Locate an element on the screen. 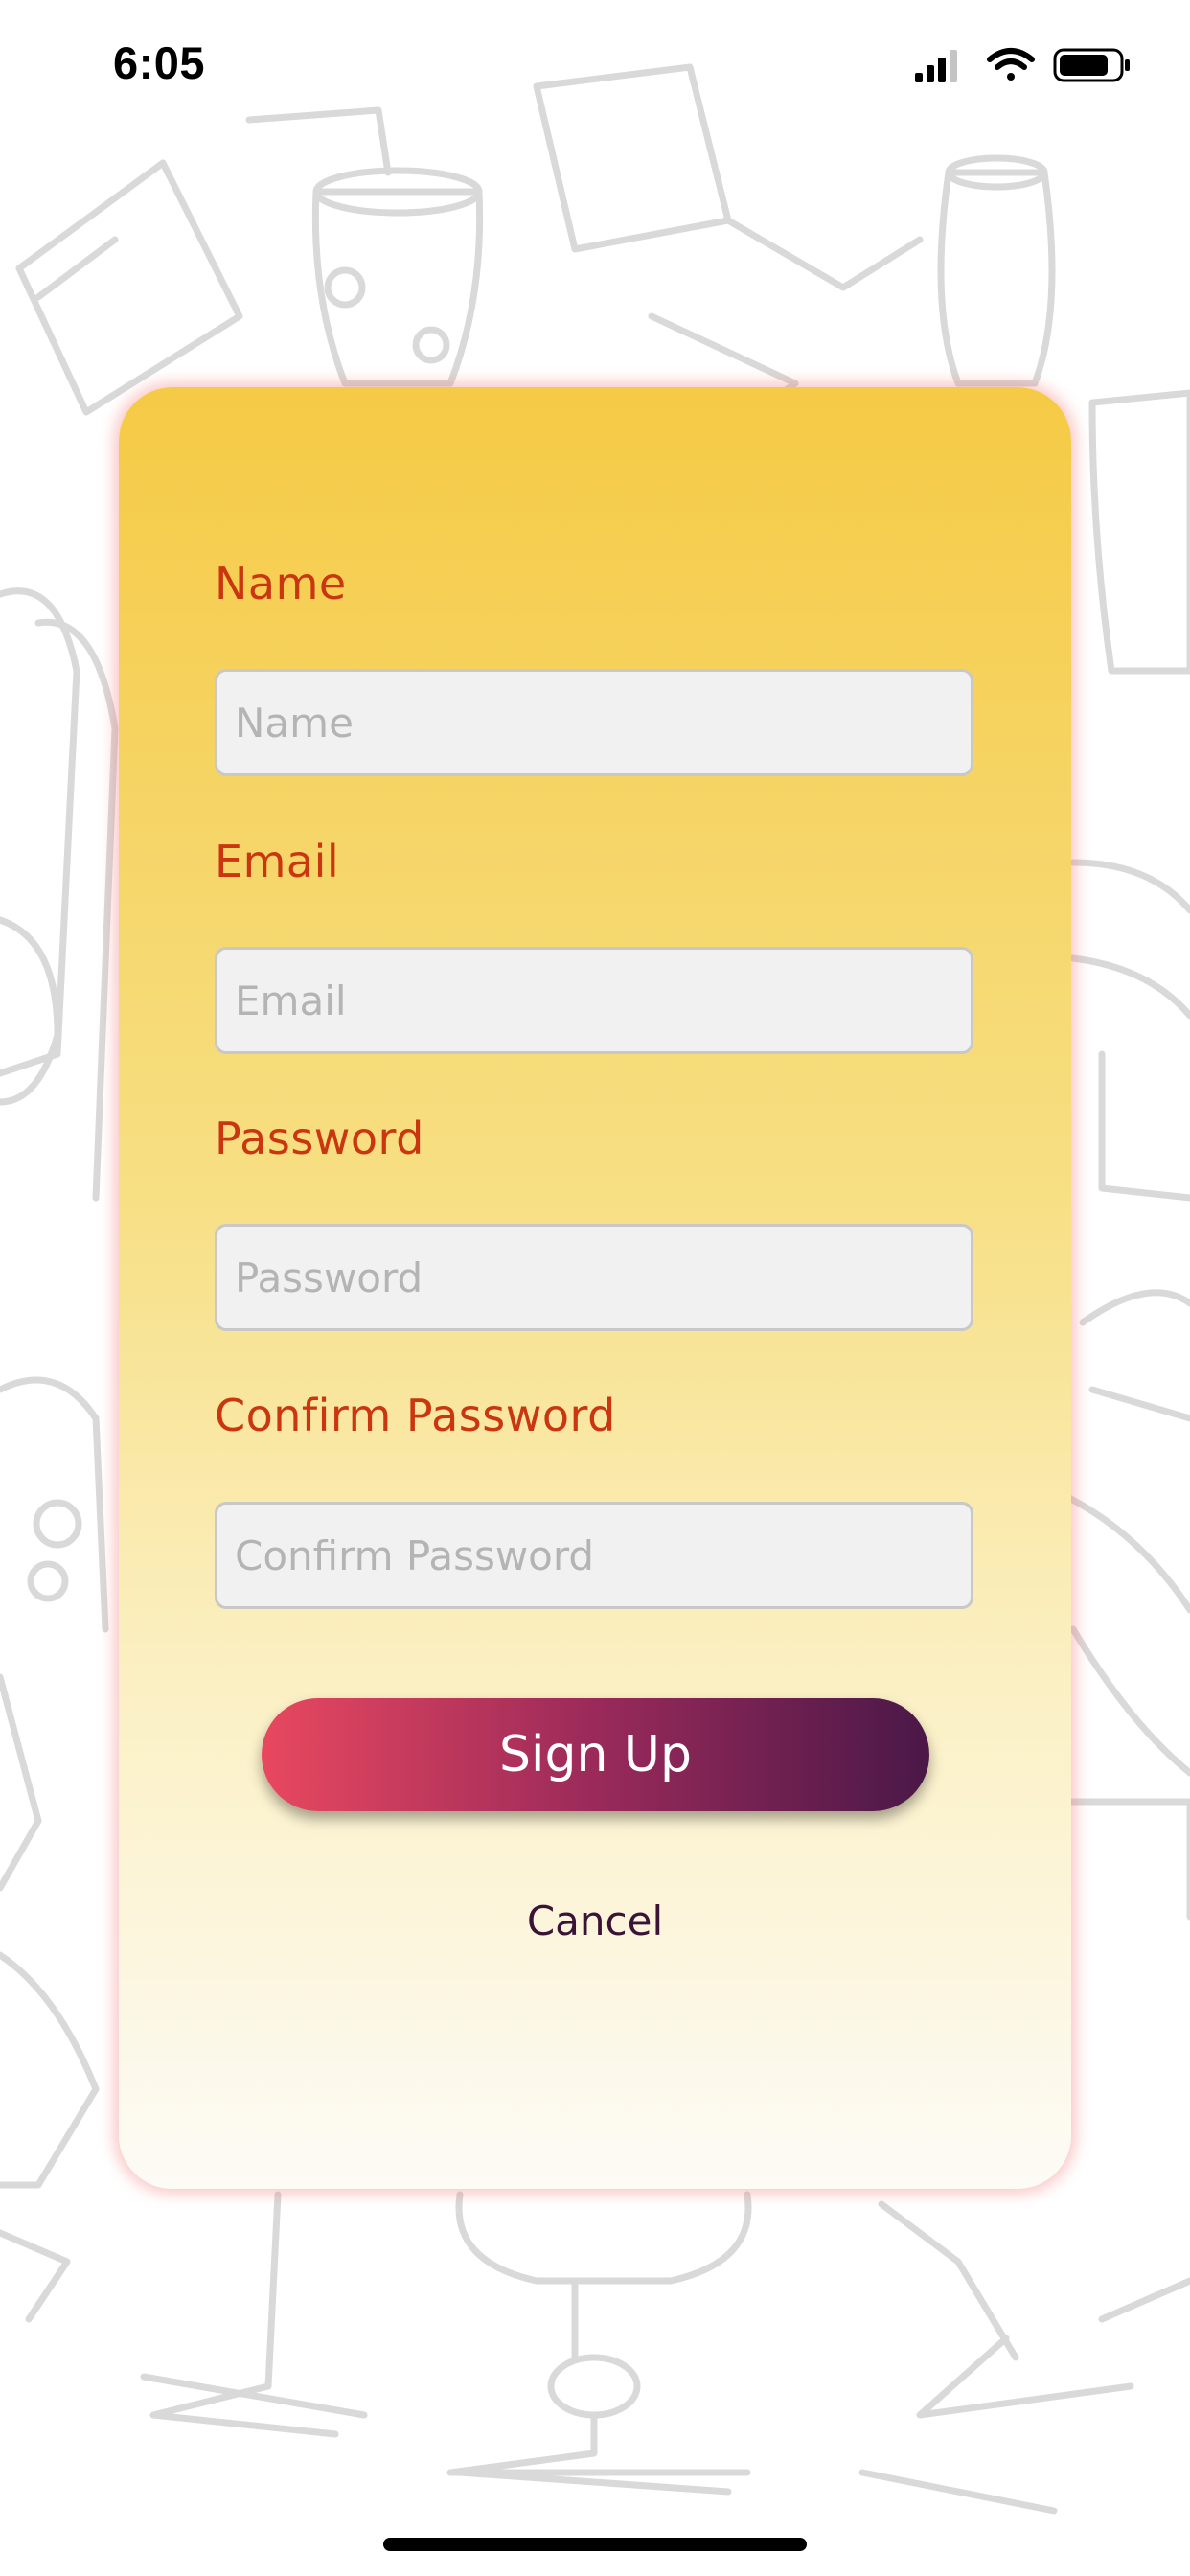 The width and height of the screenshot is (1190, 2576). email-input is located at coordinates (594, 1000).